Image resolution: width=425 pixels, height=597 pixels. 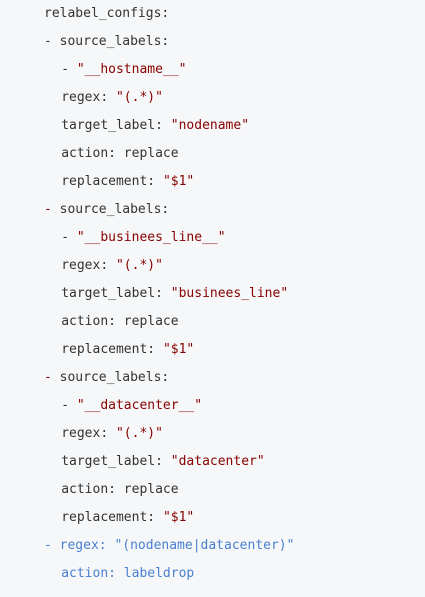 I want to click on code-line: - regex: "(nodename|datacenter)", so click(x=169, y=546).